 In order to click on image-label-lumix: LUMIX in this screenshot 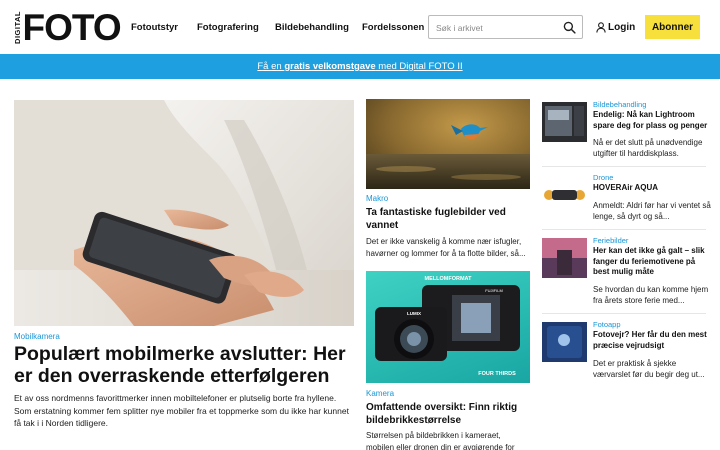, I will do `click(414, 313)`.